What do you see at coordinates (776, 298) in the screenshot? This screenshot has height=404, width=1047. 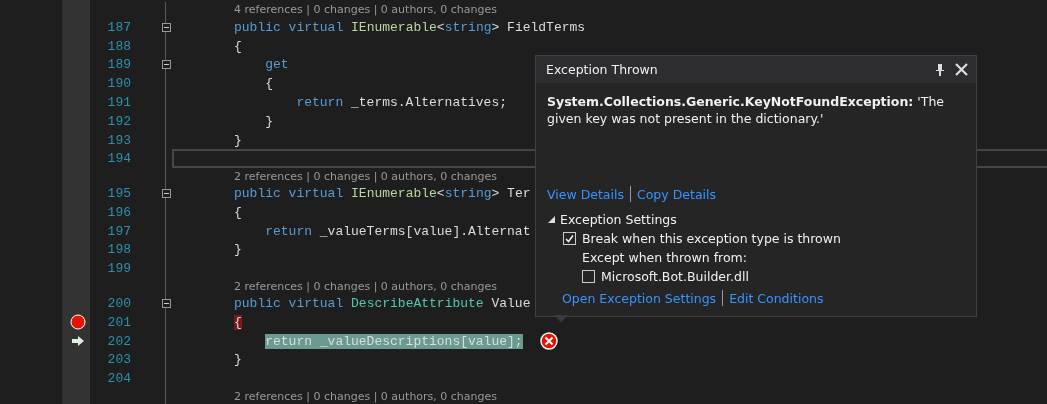 I see `settings-link: Edit Conditions` at bounding box center [776, 298].